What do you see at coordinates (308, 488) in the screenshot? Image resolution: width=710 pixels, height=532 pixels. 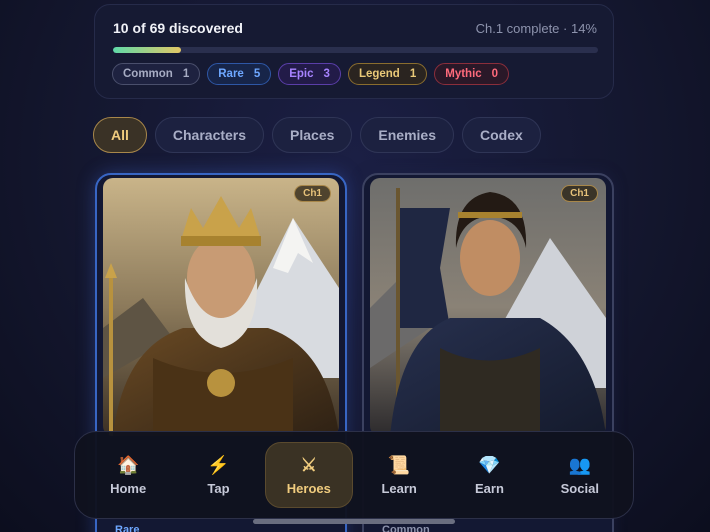 I see `nav-label: Heroes` at bounding box center [308, 488].